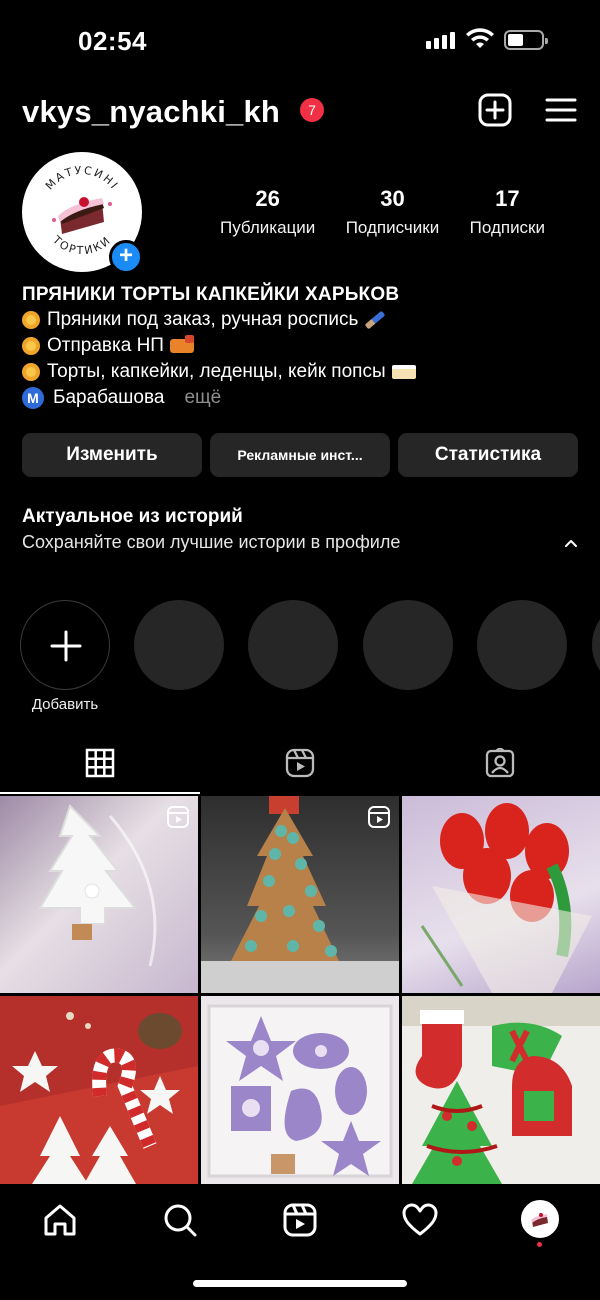 This screenshot has height=1300, width=600. I want to click on profile-stats: 26 Публикации 30 Подписчики 17 Подписки, so click(382, 212).